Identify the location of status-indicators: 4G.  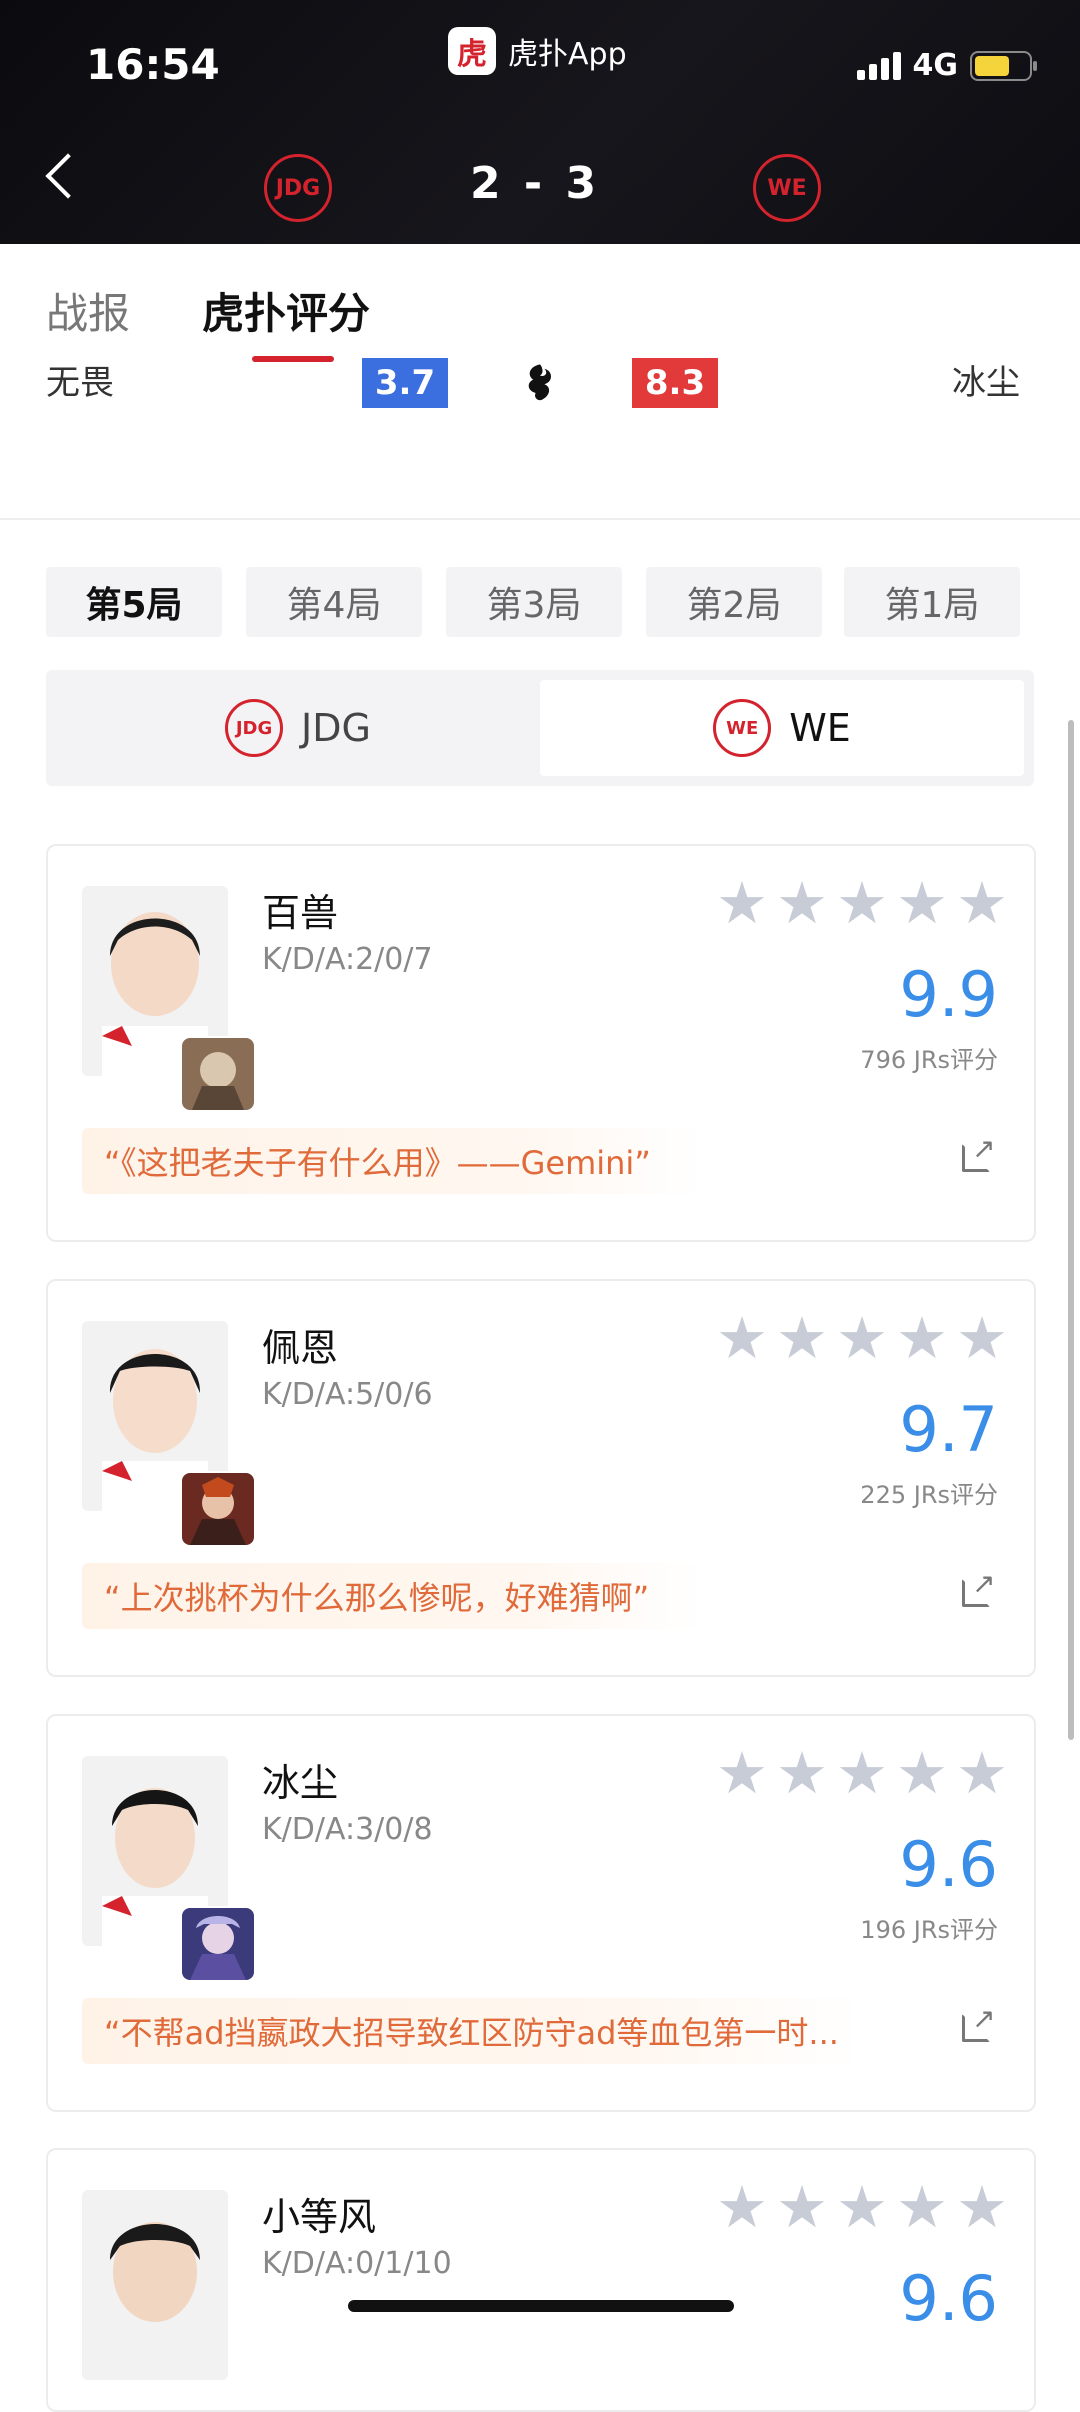
(946, 65).